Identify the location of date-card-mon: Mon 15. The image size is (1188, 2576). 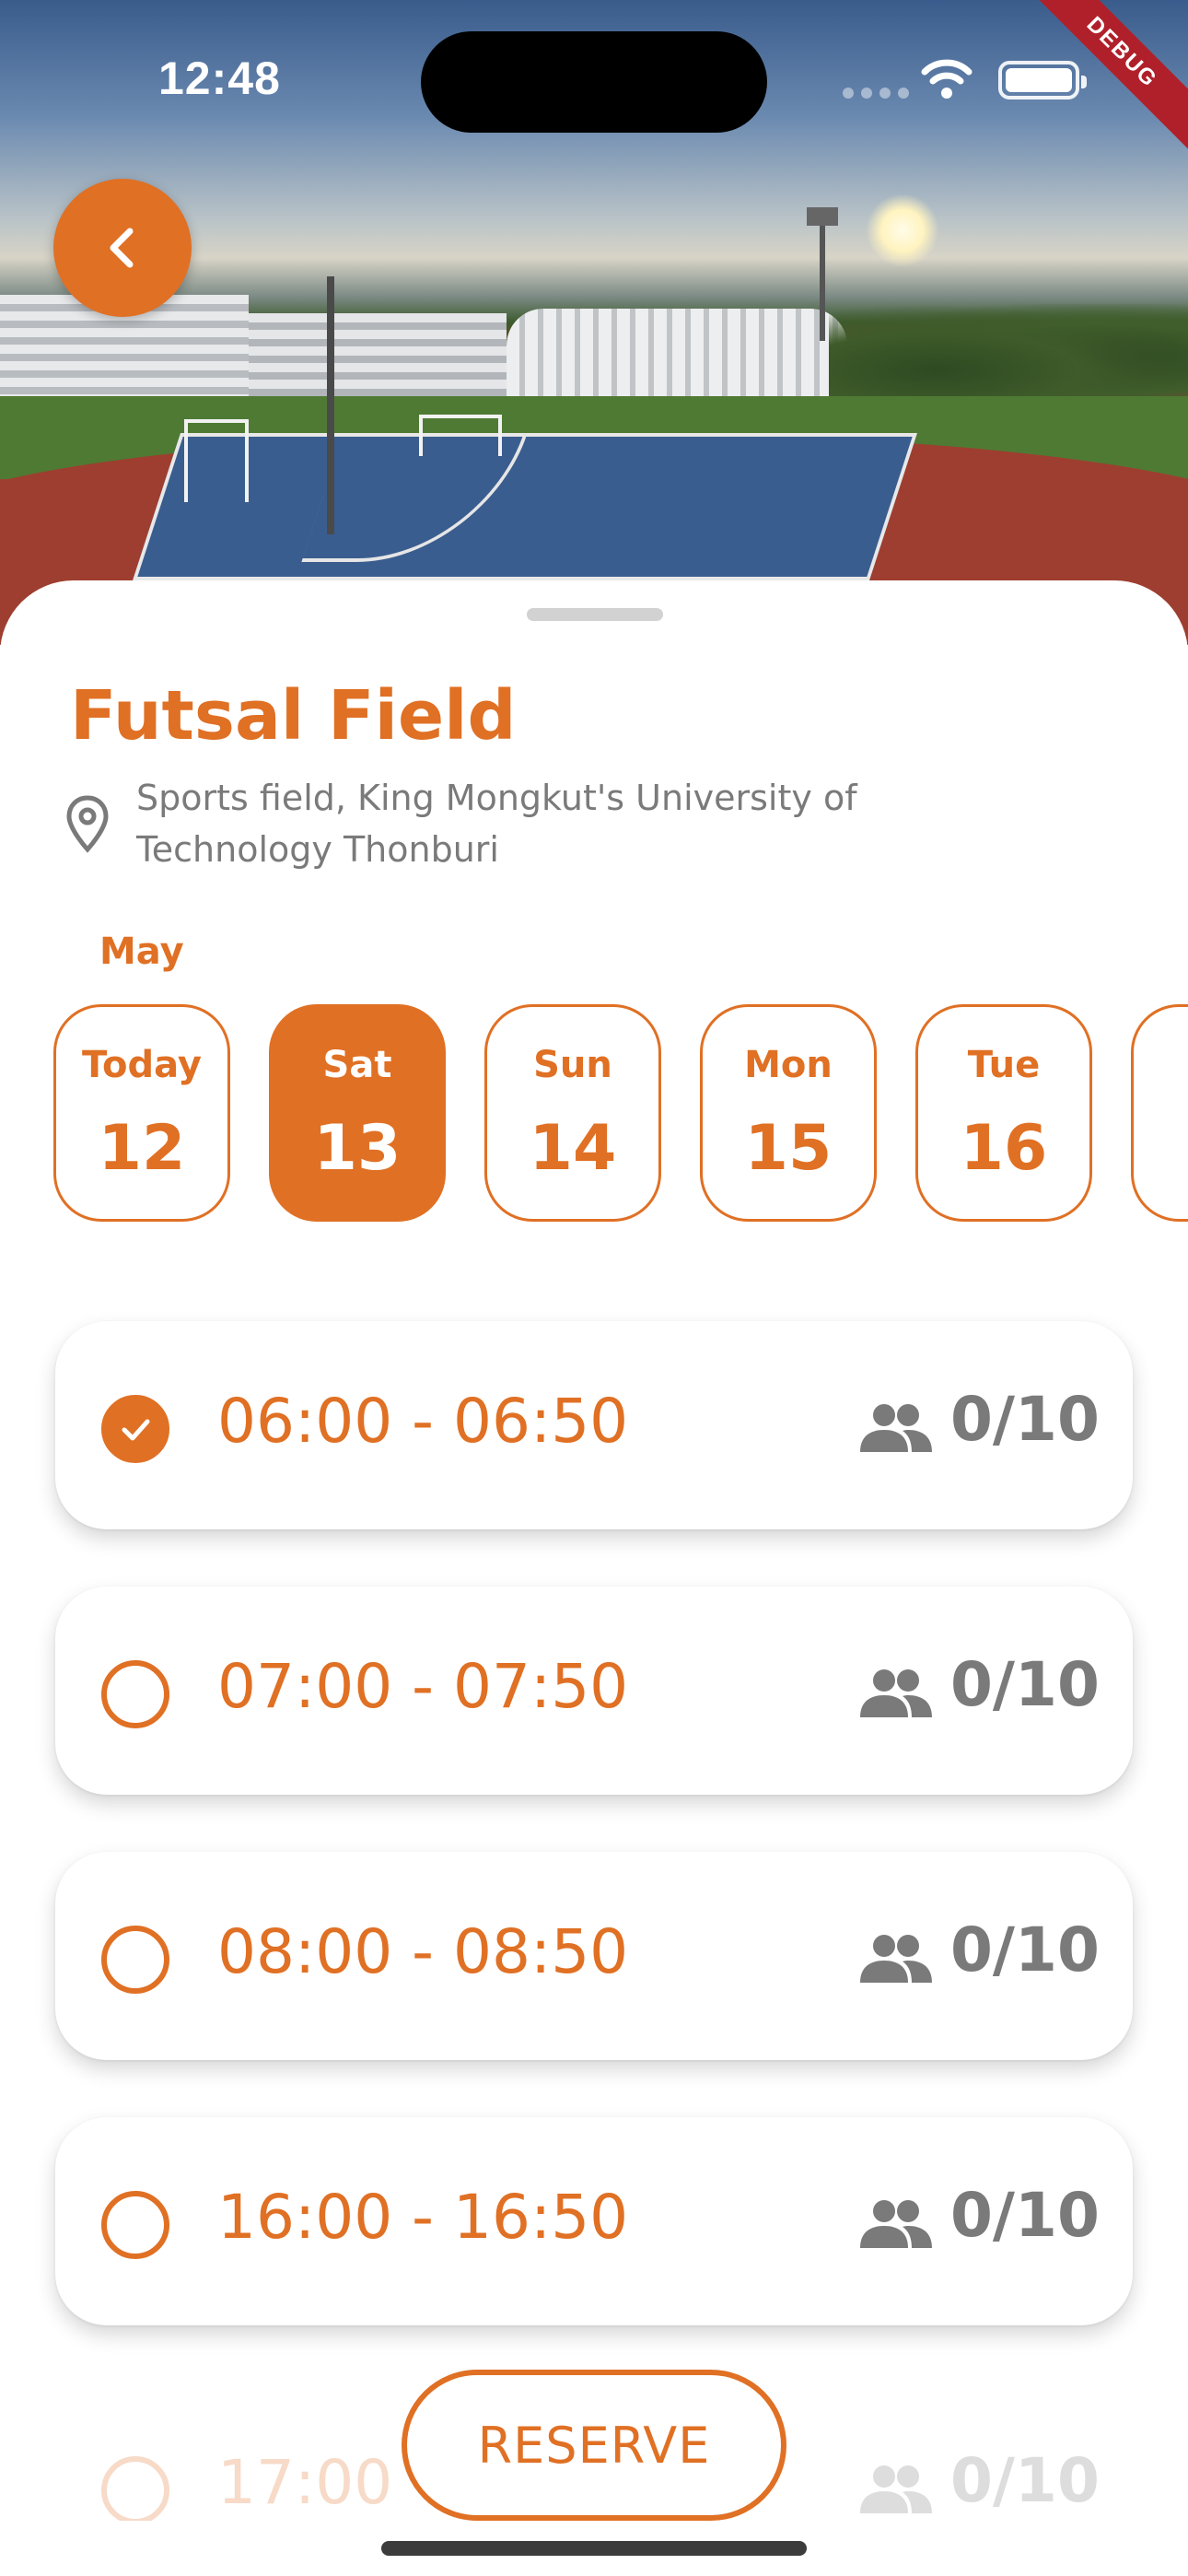
(788, 1113).